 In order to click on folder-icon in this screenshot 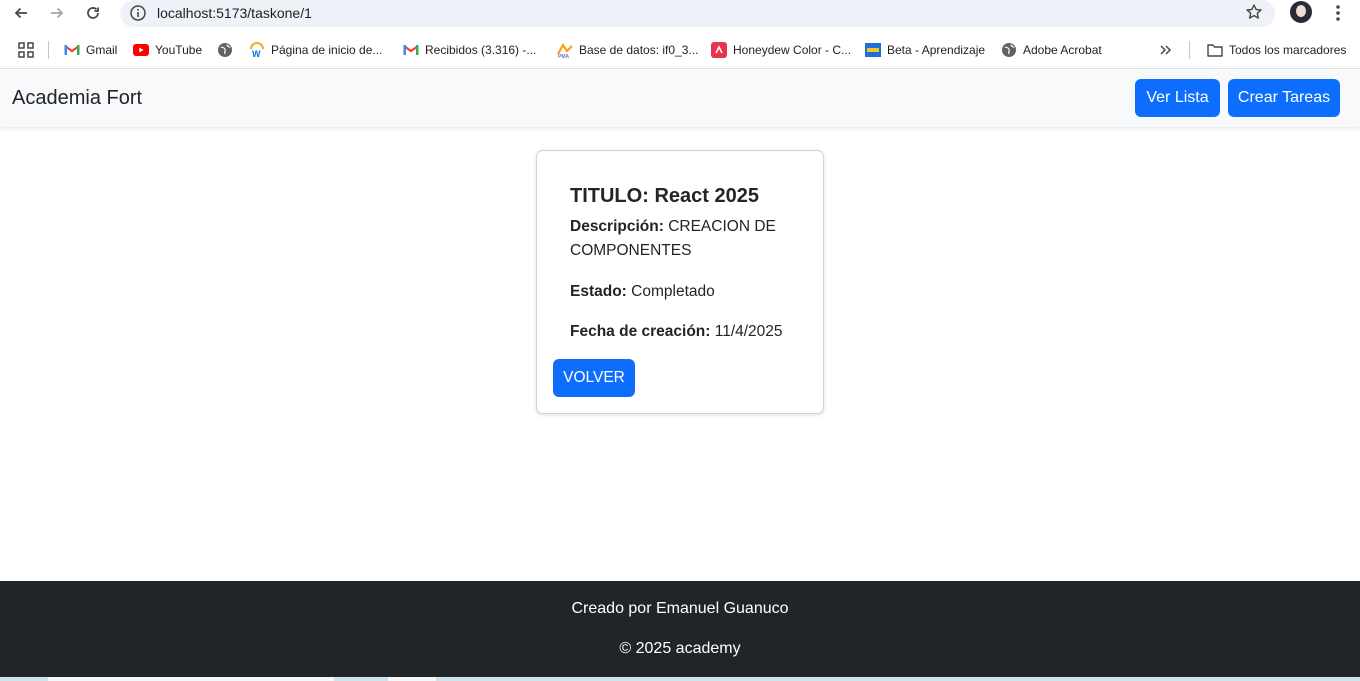, I will do `click(1215, 50)`.